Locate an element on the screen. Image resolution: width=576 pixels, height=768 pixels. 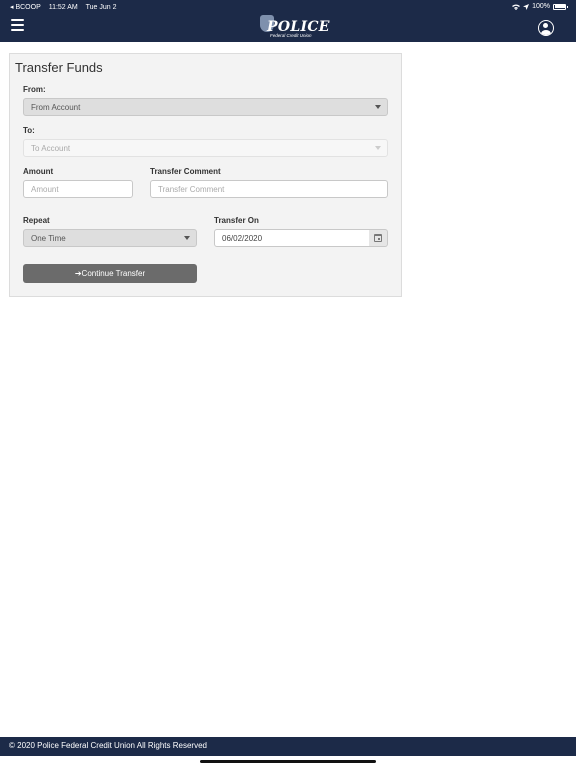
status-date: Tue Jun 2 is located at coordinates (101, 7).